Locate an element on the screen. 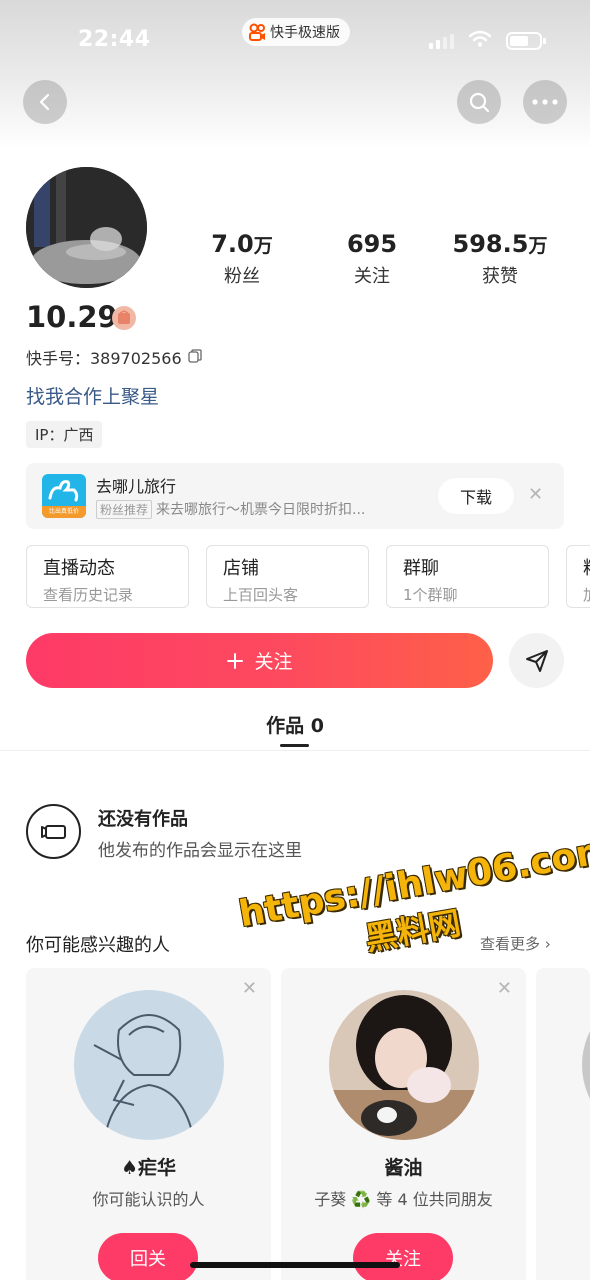  search-icon is located at coordinates (479, 102).